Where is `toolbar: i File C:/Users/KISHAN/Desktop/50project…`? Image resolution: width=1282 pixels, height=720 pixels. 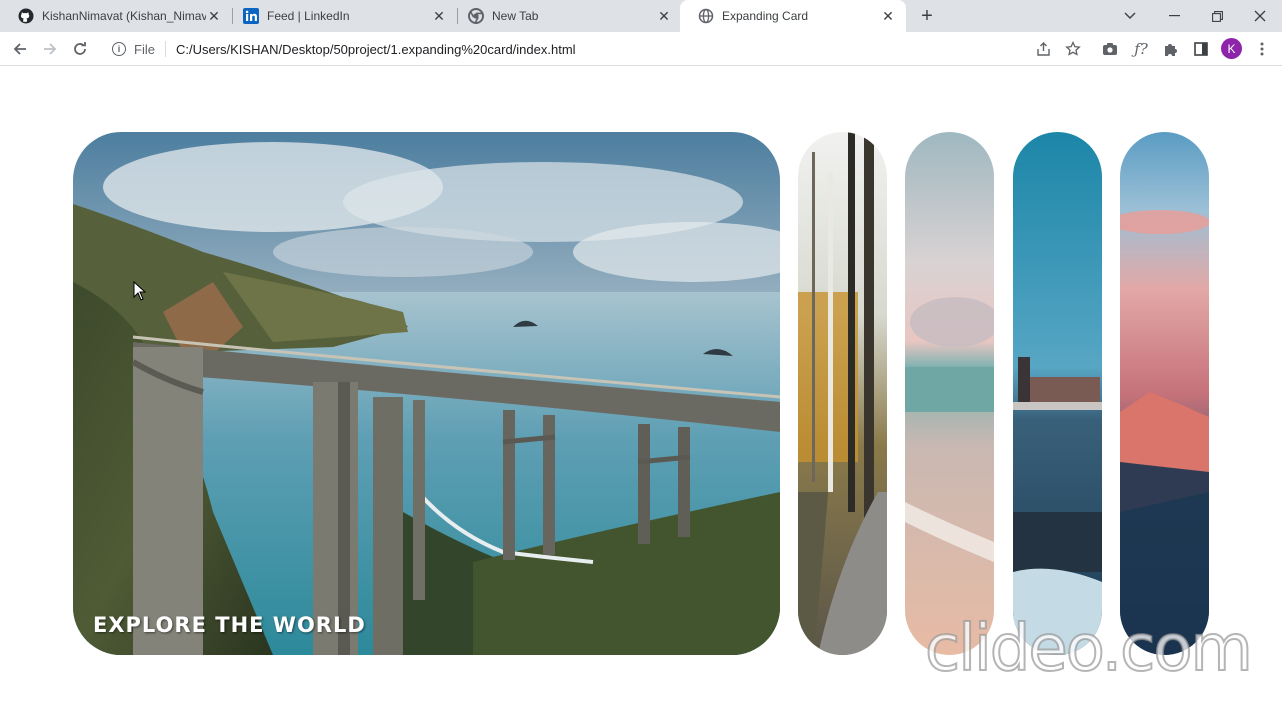
toolbar: i File C:/Users/KISHAN/Desktop/50project… is located at coordinates (641, 49).